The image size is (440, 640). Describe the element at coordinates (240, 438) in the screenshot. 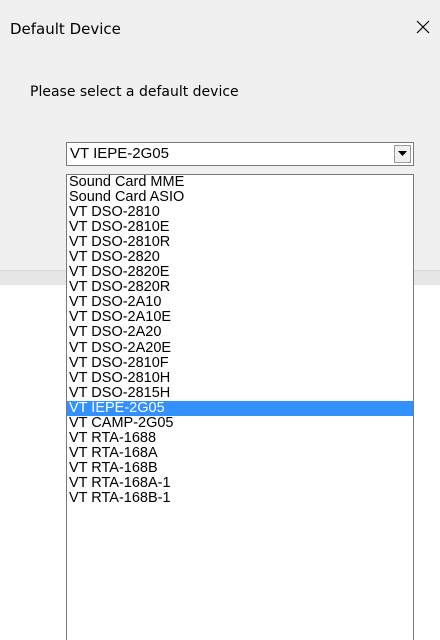

I see `device-option: VT RTA-1688` at that location.